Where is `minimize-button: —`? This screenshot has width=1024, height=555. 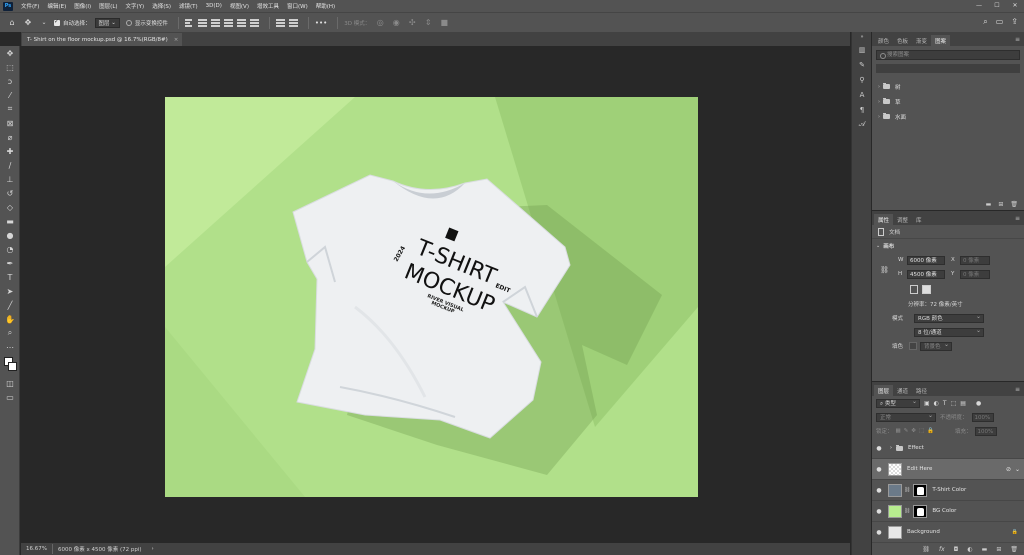 minimize-button: — is located at coordinates (979, 6).